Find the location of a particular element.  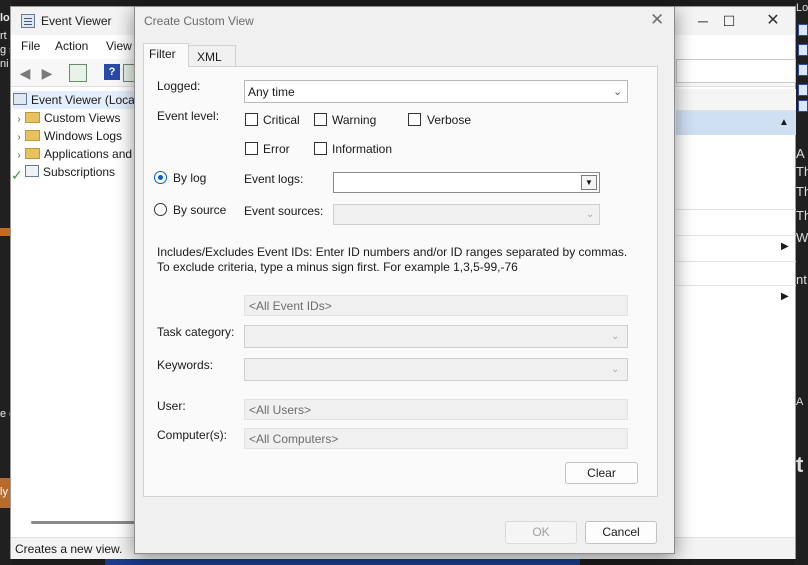

collapse-up-icon: ▲ is located at coordinates (784, 122).